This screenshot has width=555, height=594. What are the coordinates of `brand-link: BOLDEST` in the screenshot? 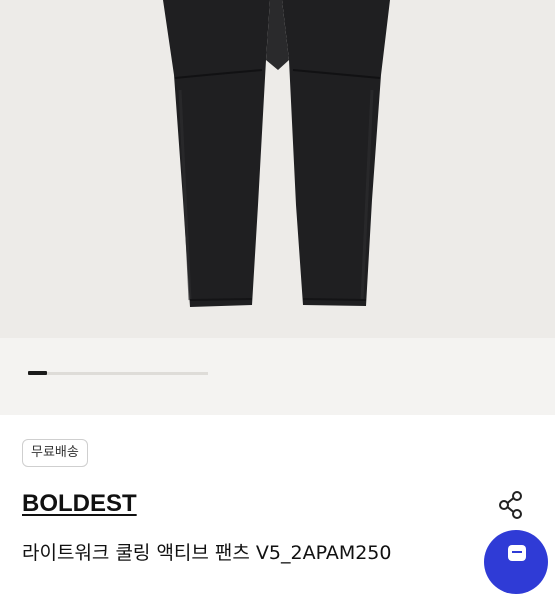 It's located at (79, 504).